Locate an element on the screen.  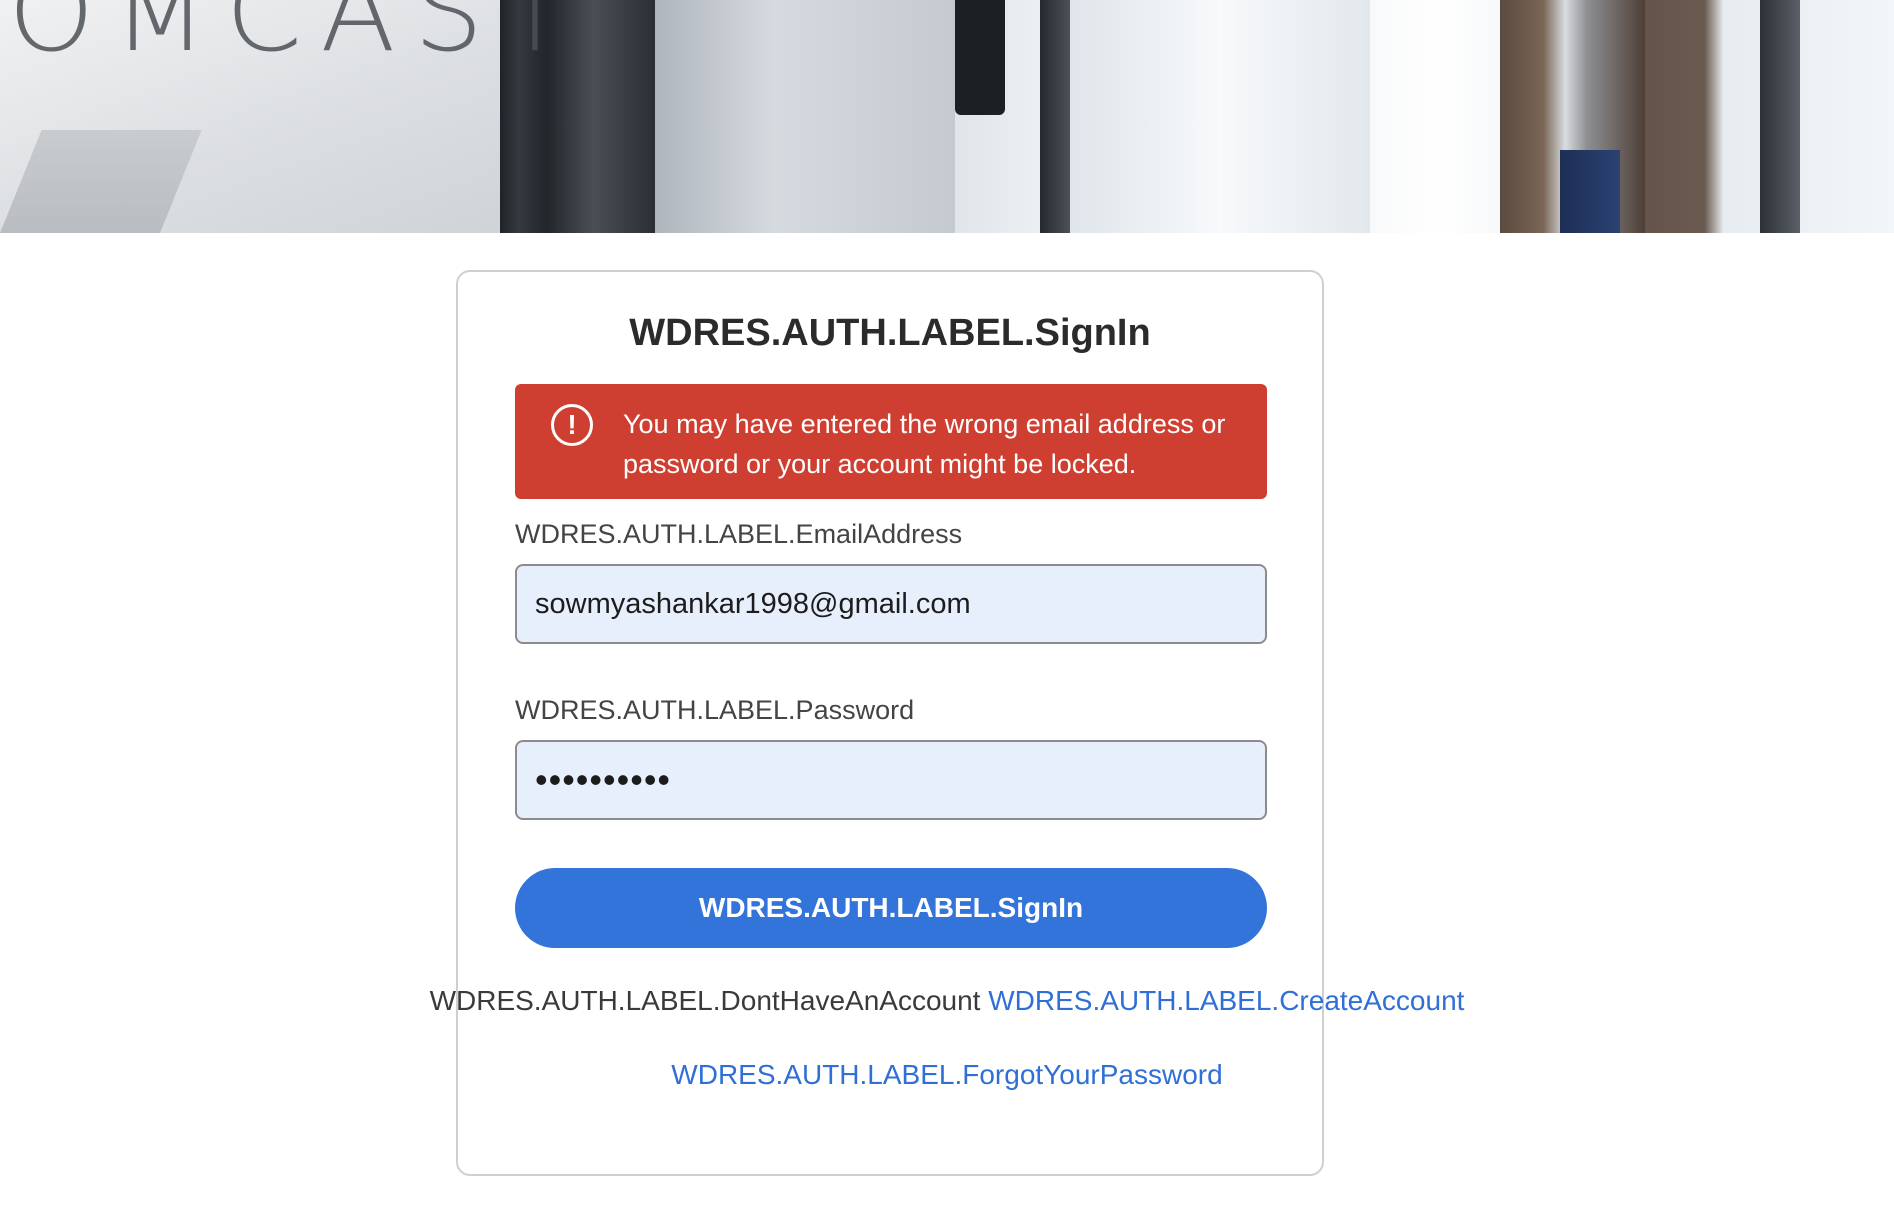
signin-button: WDRES.AUTH.LABEL.SignIn is located at coordinates (891, 908).